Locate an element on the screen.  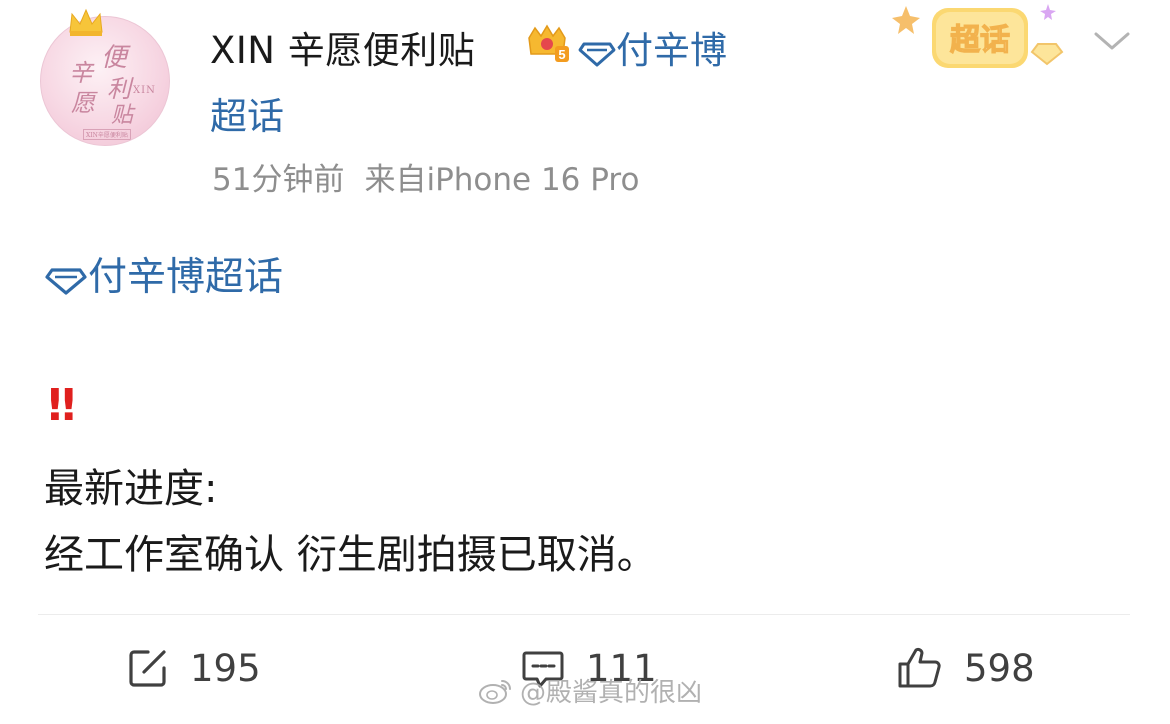
watermark: @殿酱真的很凶 is located at coordinates (590, 690).